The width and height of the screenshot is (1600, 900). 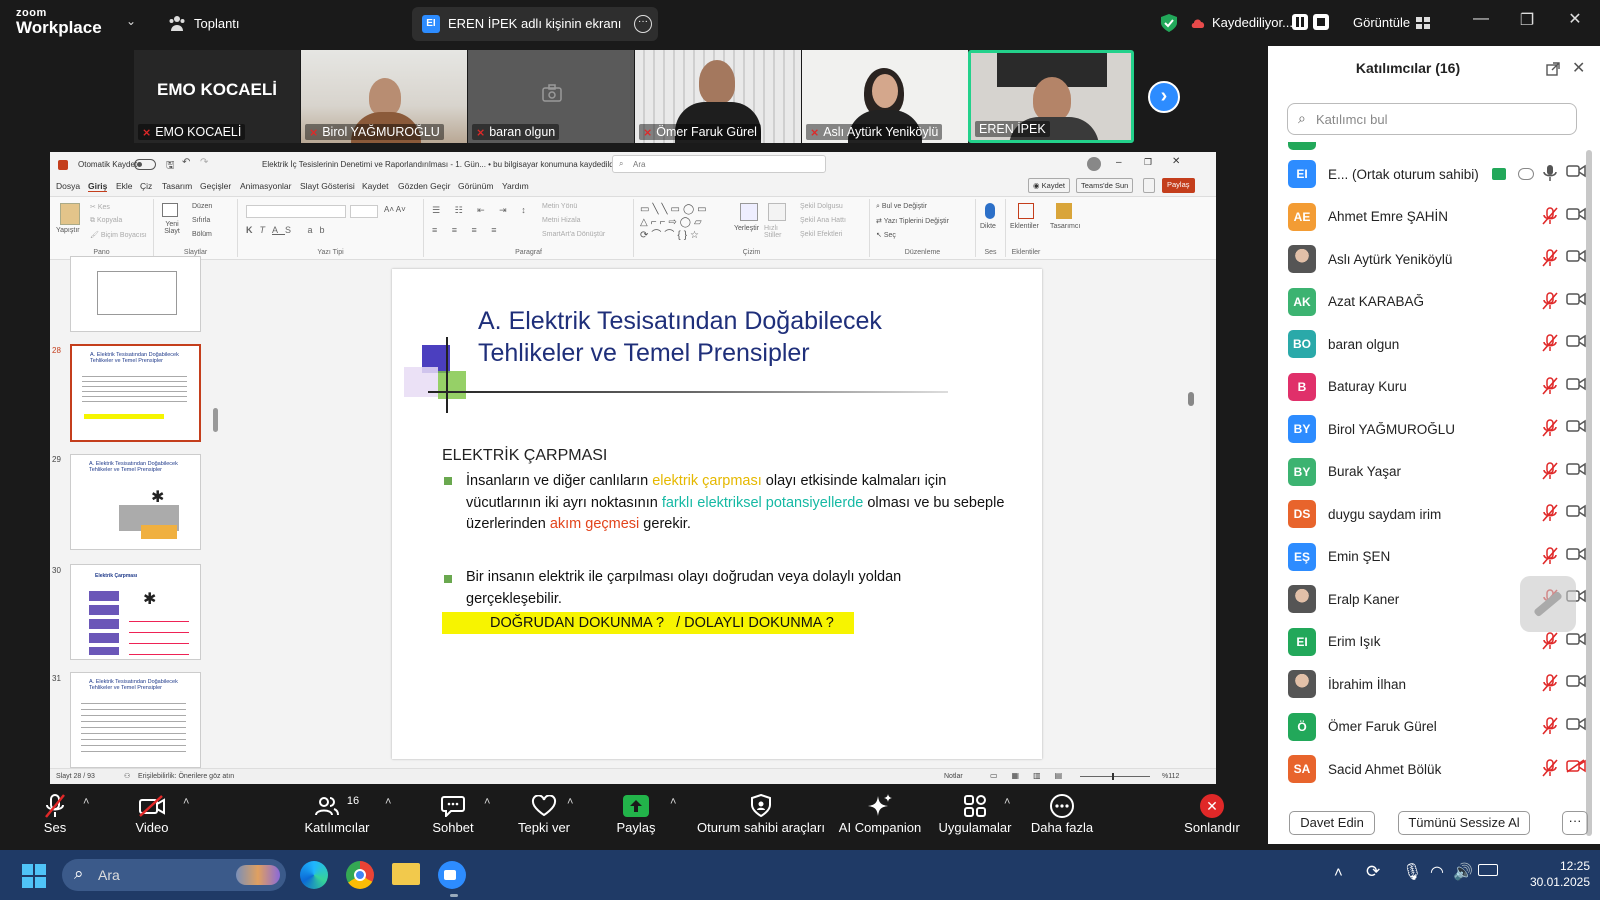 What do you see at coordinates (673, 802) in the screenshot?
I see `share-options-caret-icon: ˄` at bounding box center [673, 802].